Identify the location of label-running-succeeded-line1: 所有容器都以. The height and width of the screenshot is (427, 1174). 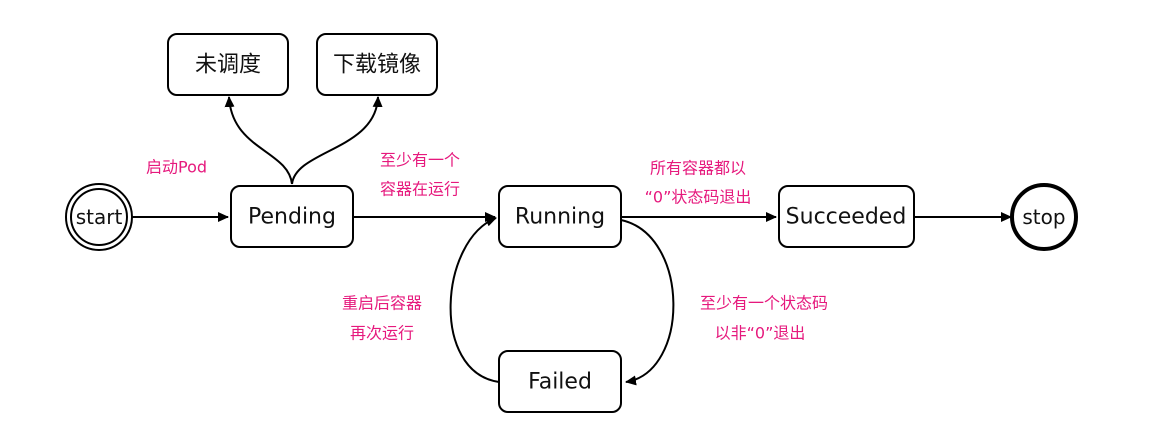
(698, 168).